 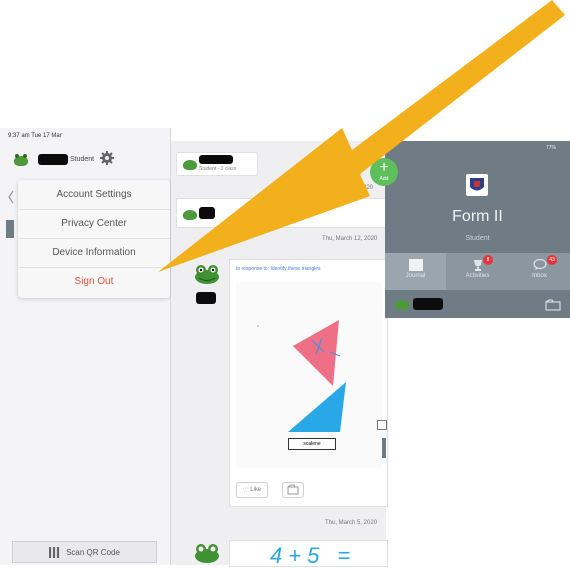 I want to click on trophy-icon, so click(x=478, y=265).